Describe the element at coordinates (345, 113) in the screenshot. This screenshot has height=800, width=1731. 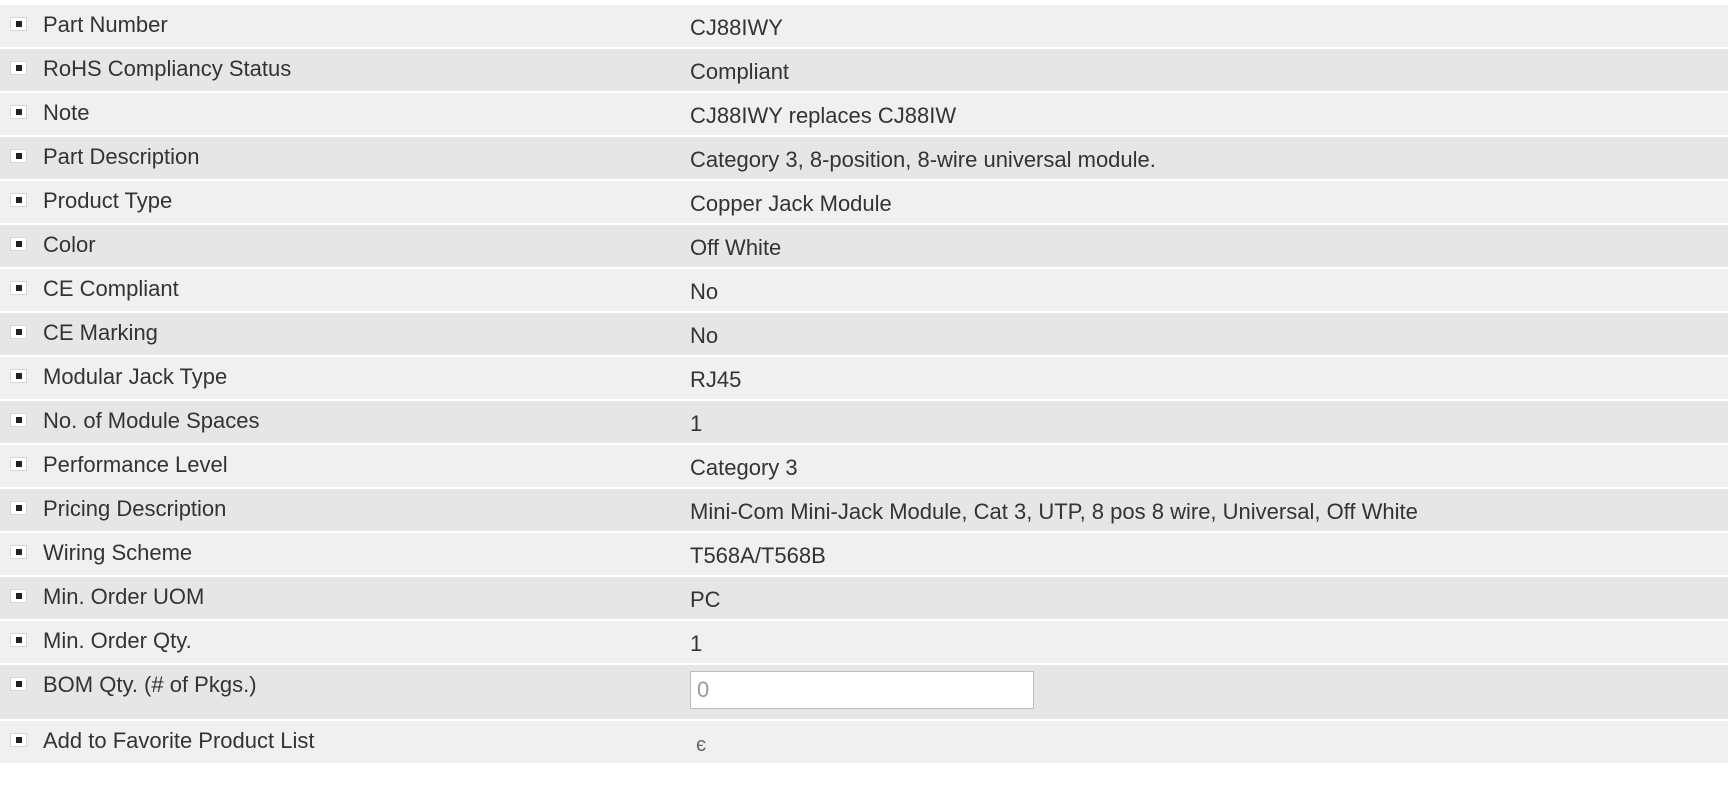
I see `spec-label-cell: Note` at that location.